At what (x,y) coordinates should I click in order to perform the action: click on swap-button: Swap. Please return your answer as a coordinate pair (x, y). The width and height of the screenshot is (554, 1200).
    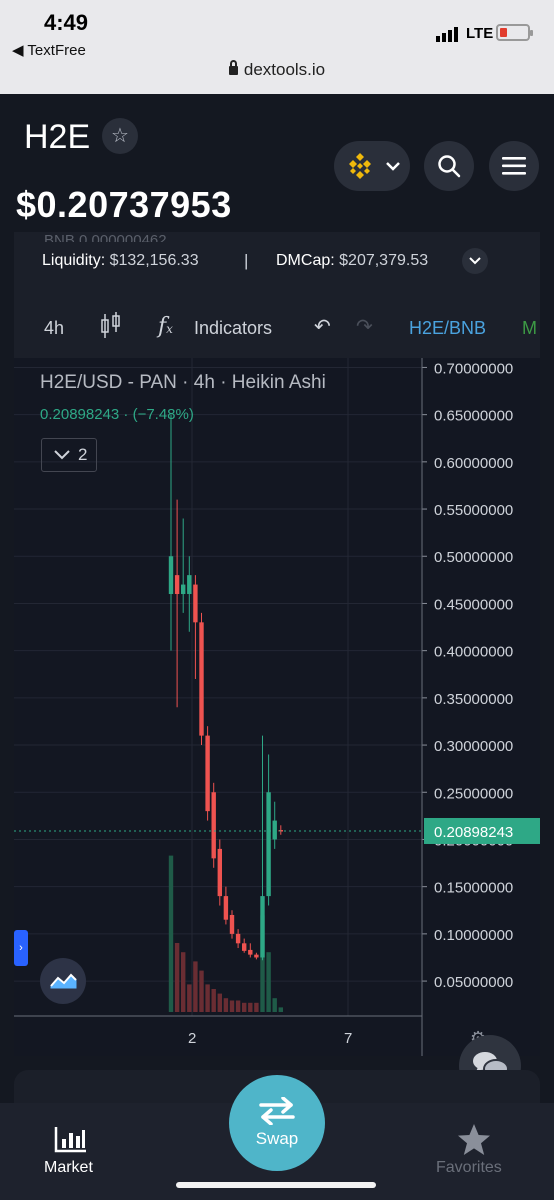
    Looking at the image, I should click on (277, 1123).